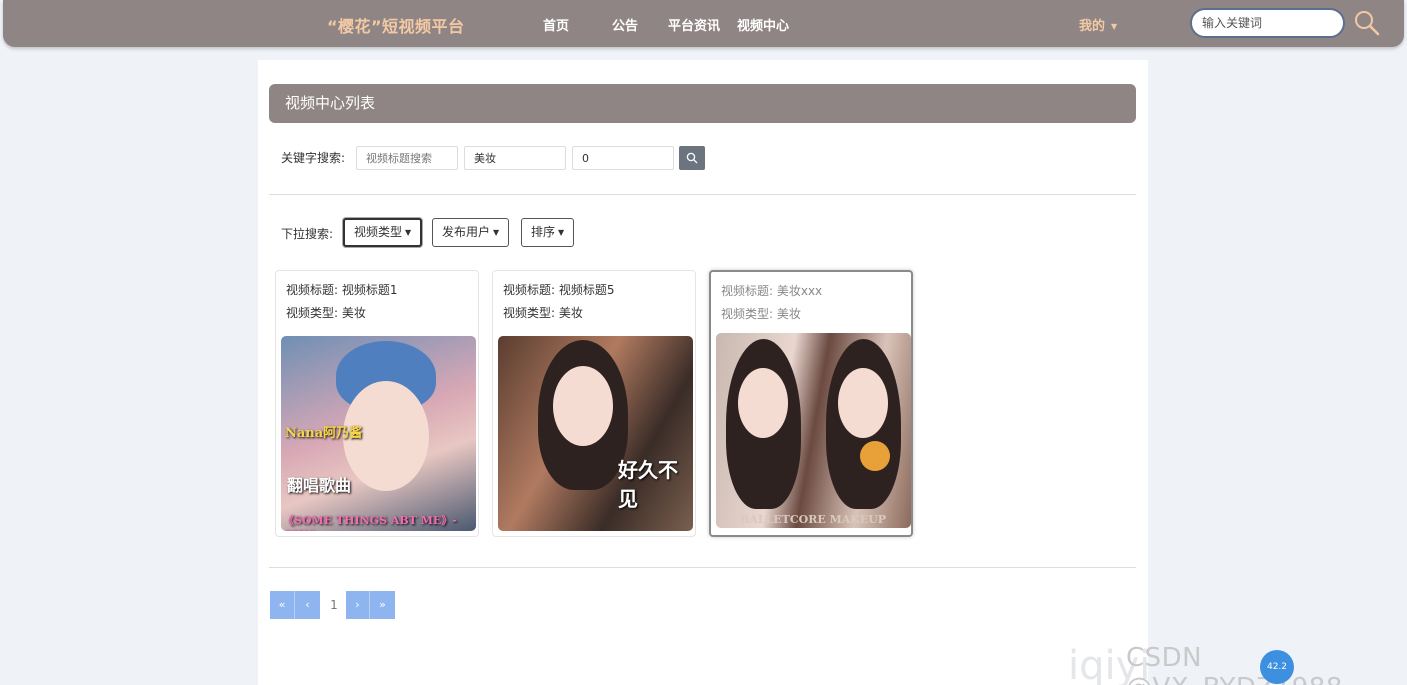 The height and width of the screenshot is (685, 1407). I want to click on video-title: 视频标题: 视频标题1, so click(342, 290).